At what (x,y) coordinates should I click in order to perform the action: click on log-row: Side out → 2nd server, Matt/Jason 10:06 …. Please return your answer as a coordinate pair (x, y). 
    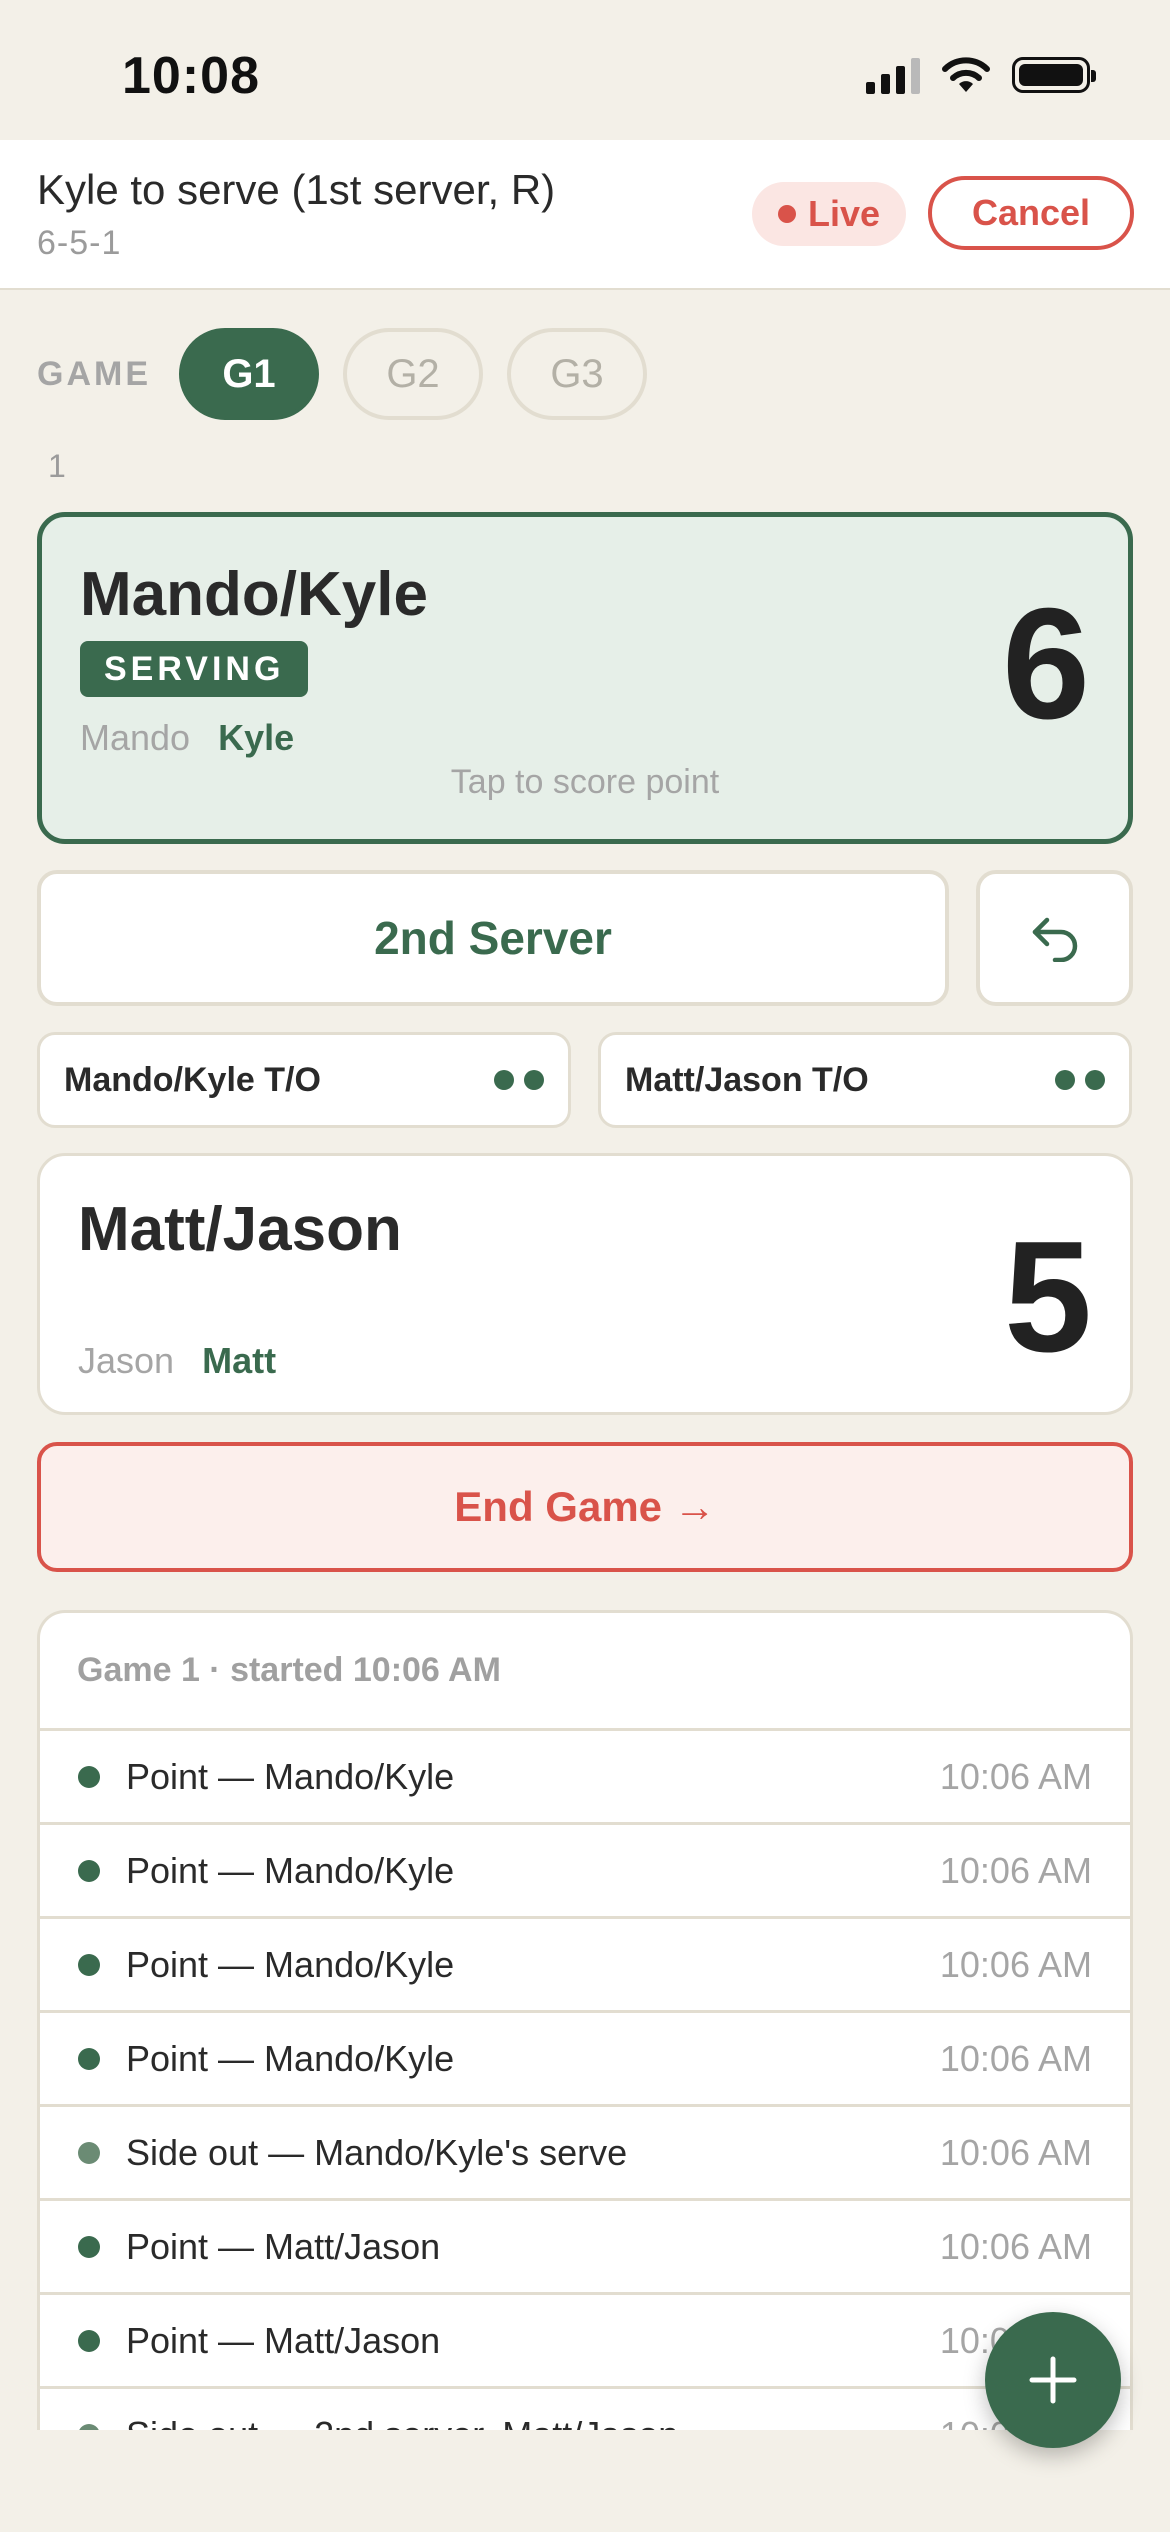
    Looking at the image, I should click on (585, 2409).